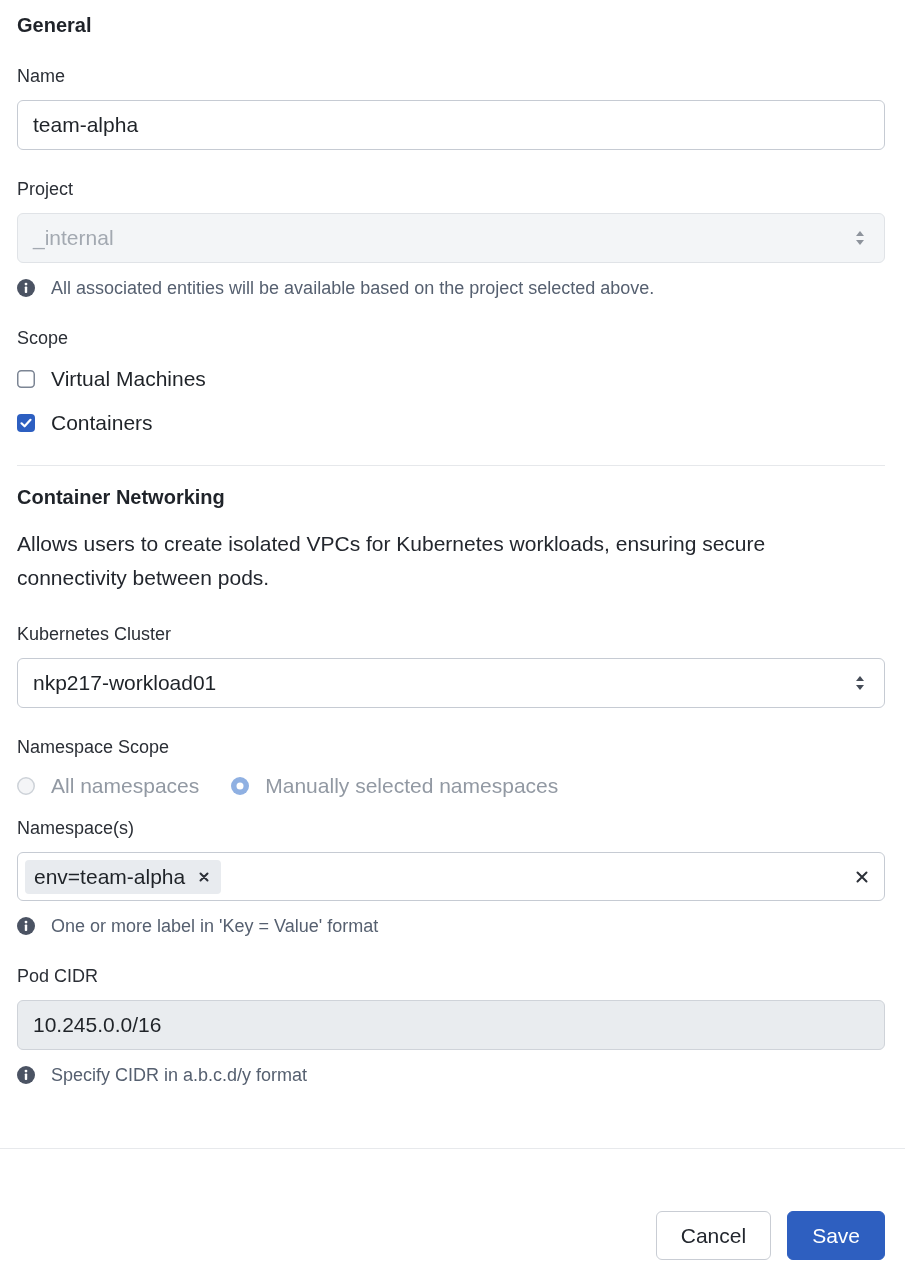 This screenshot has width=905, height=1280. What do you see at coordinates (55, 25) in the screenshot?
I see `section-heading: General` at bounding box center [55, 25].